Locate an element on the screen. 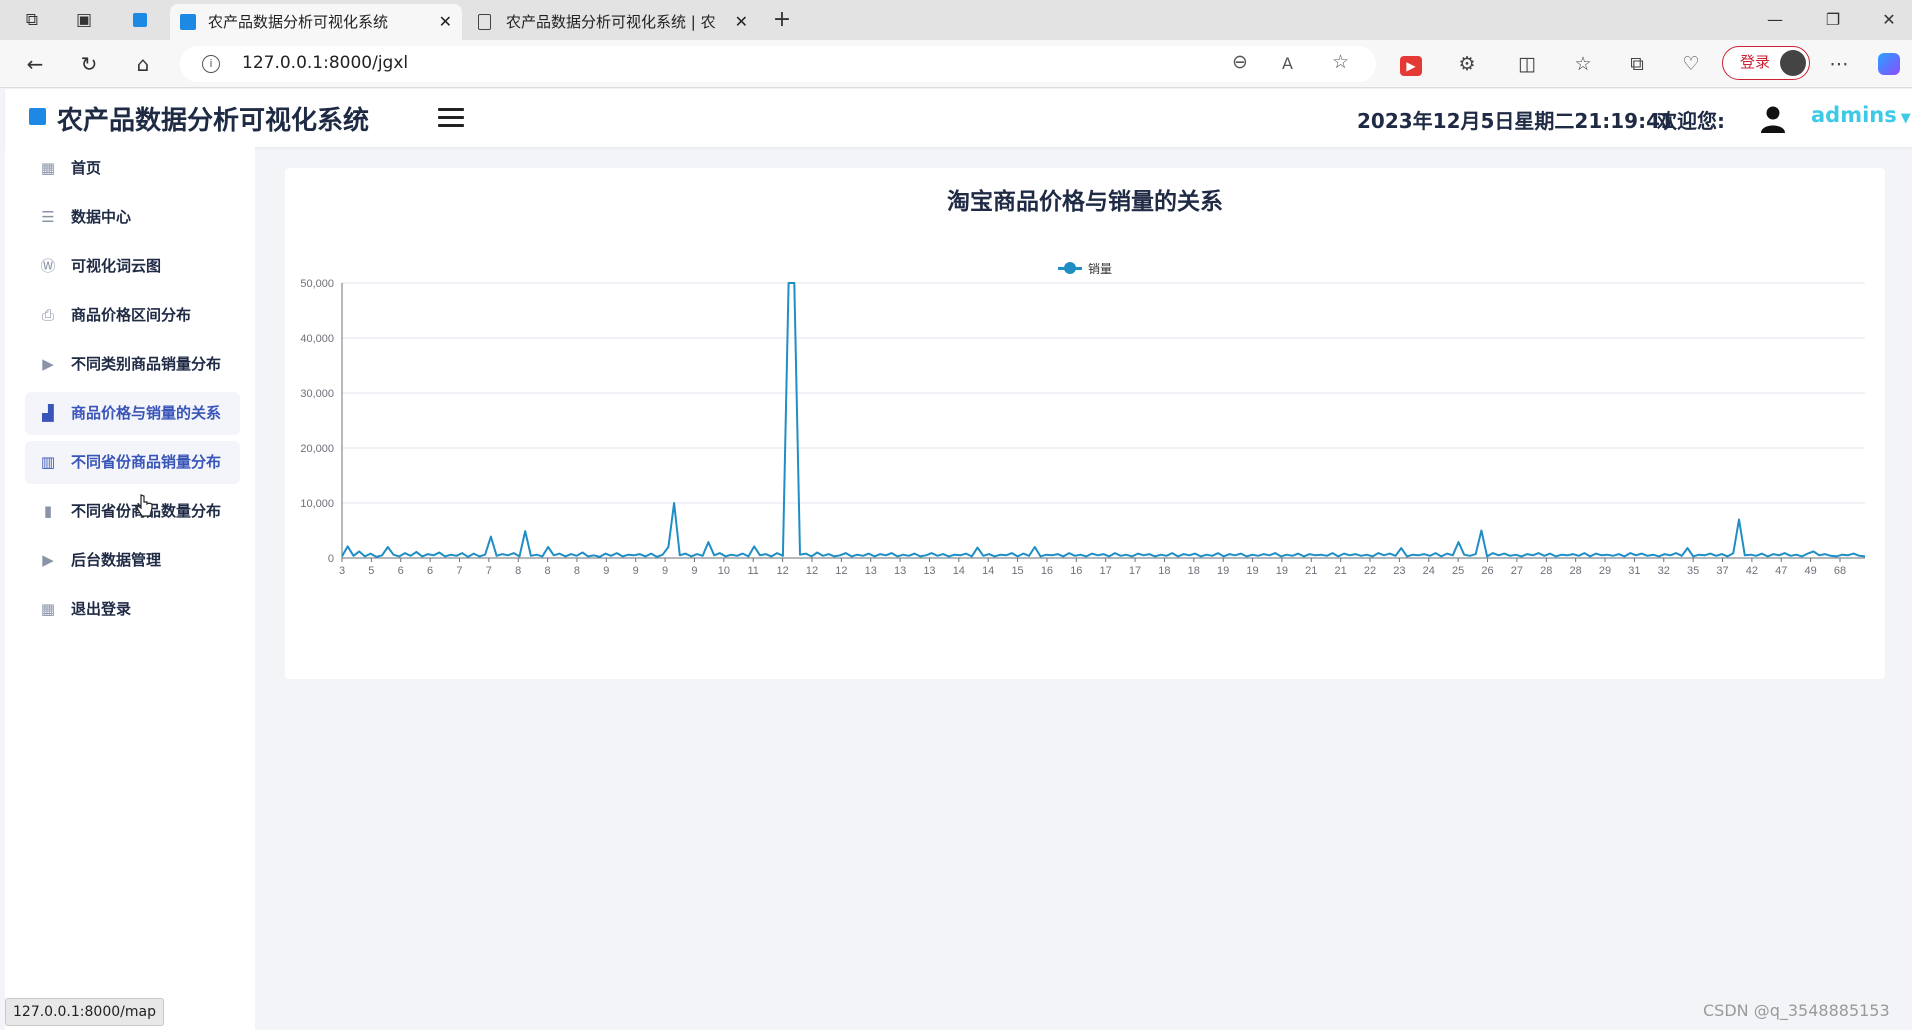 The height and width of the screenshot is (1030, 1912). sidebar-item-category-sales: ▶ 不同类别商品销量分布 is located at coordinates (132, 364).